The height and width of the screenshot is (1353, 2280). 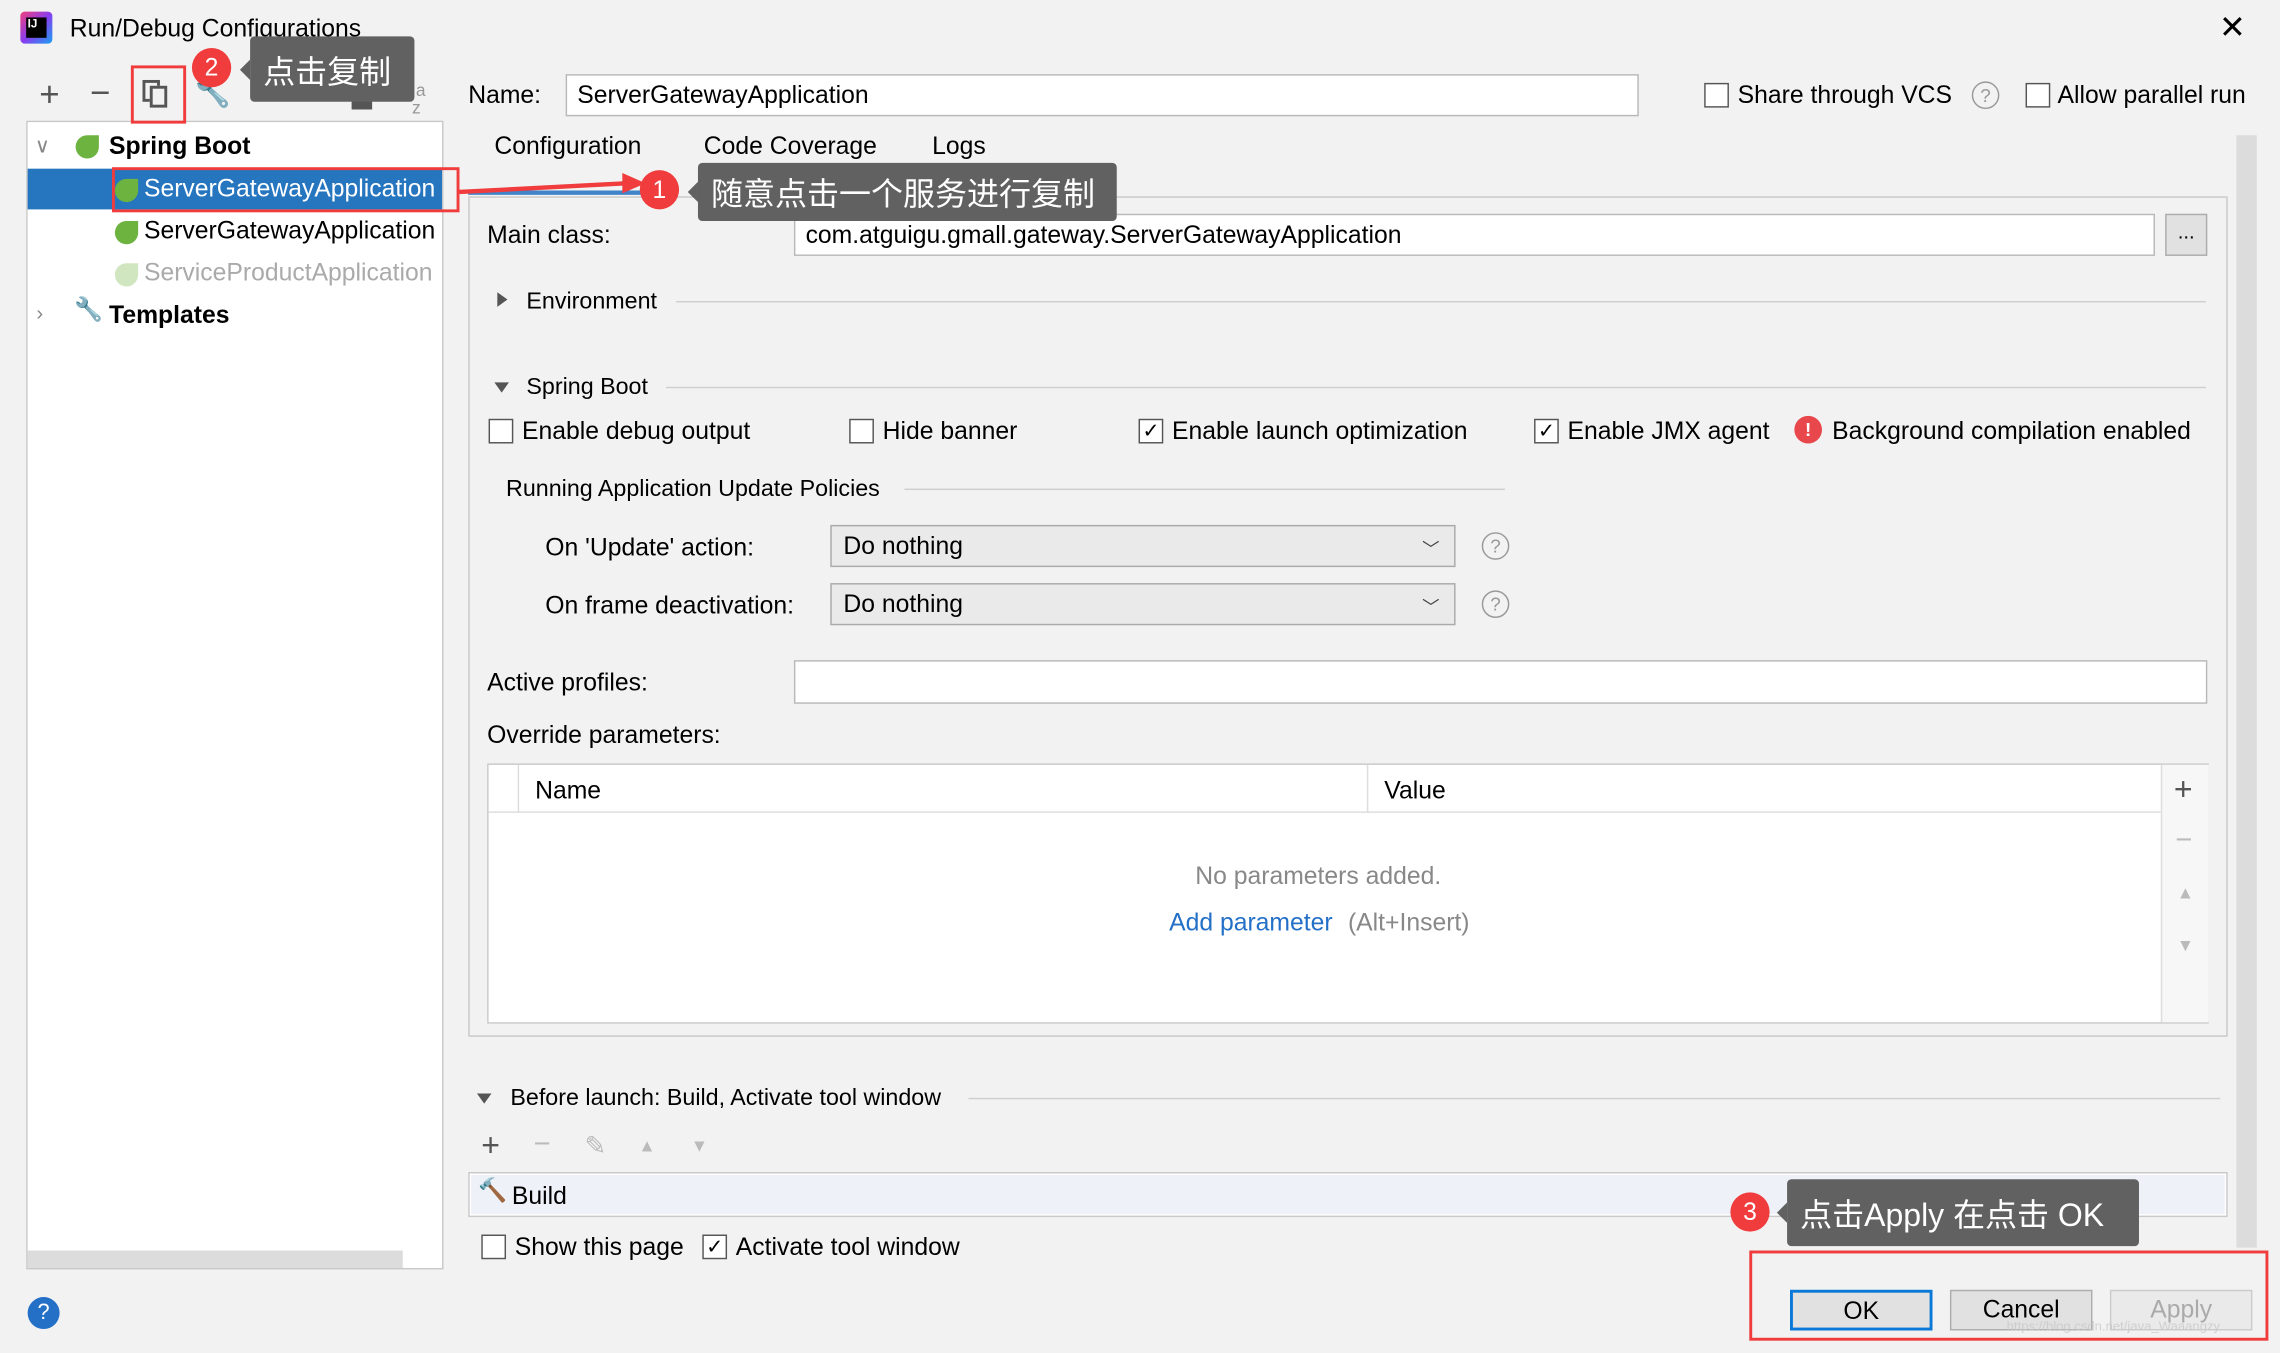 I want to click on allow-parallel-label: Allow parallel run, so click(x=2151, y=95).